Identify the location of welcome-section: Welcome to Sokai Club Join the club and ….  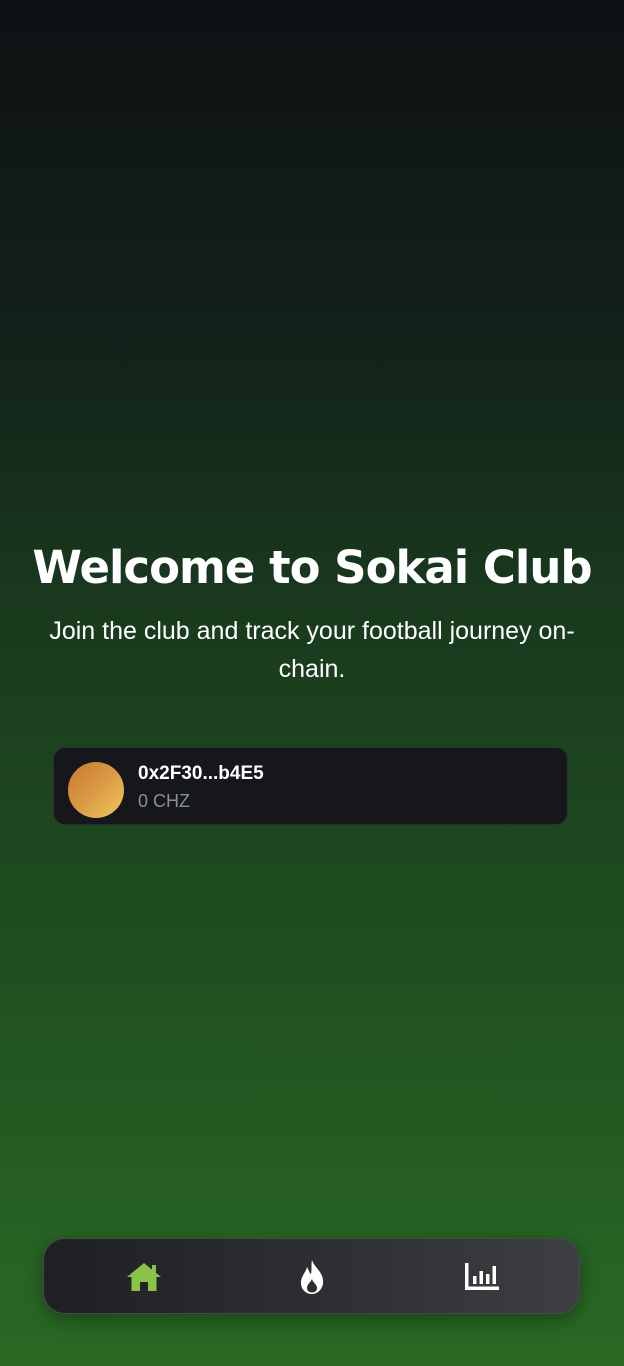
(312, 613).